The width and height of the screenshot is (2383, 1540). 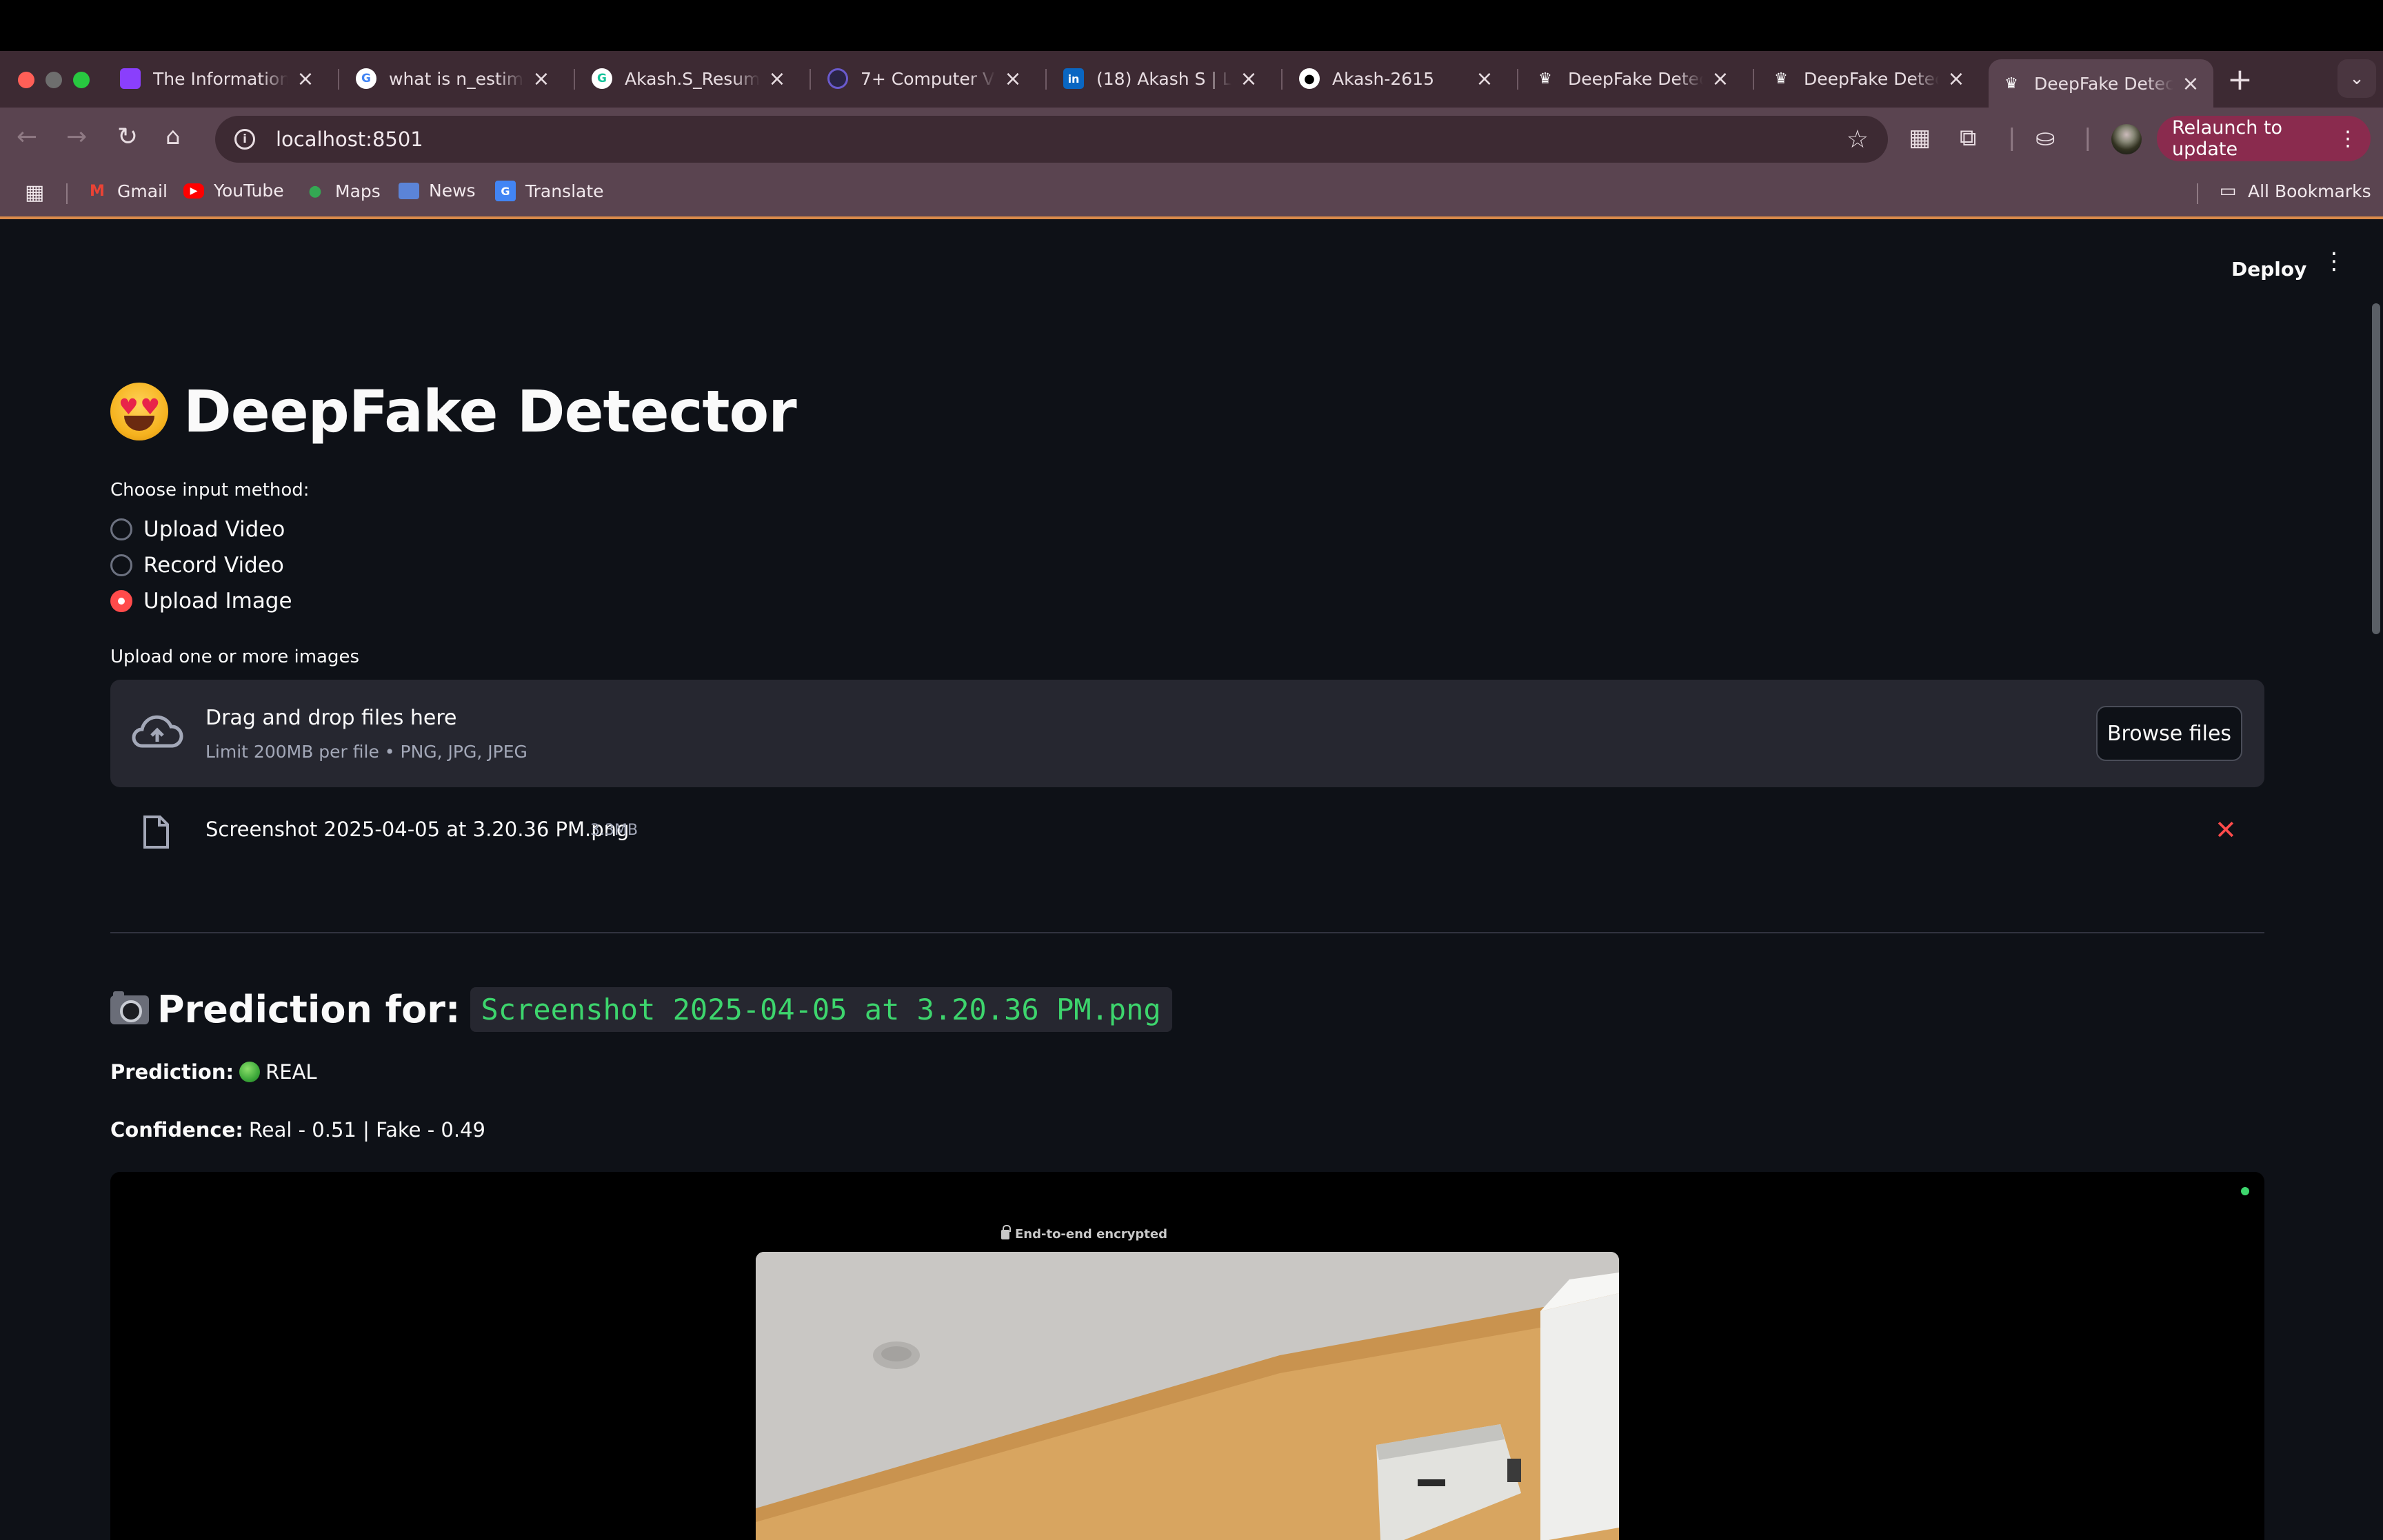 I want to click on confidence-line: Confidence: Real - 0.51 | Fake - 0.49, so click(x=297, y=1130).